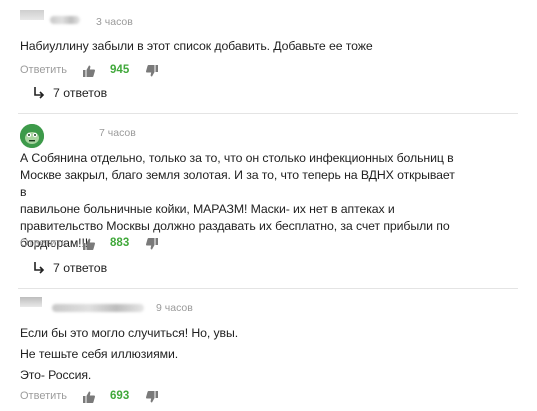  Describe the element at coordinates (114, 22) in the screenshot. I see `comment-time: 3 часов` at that location.